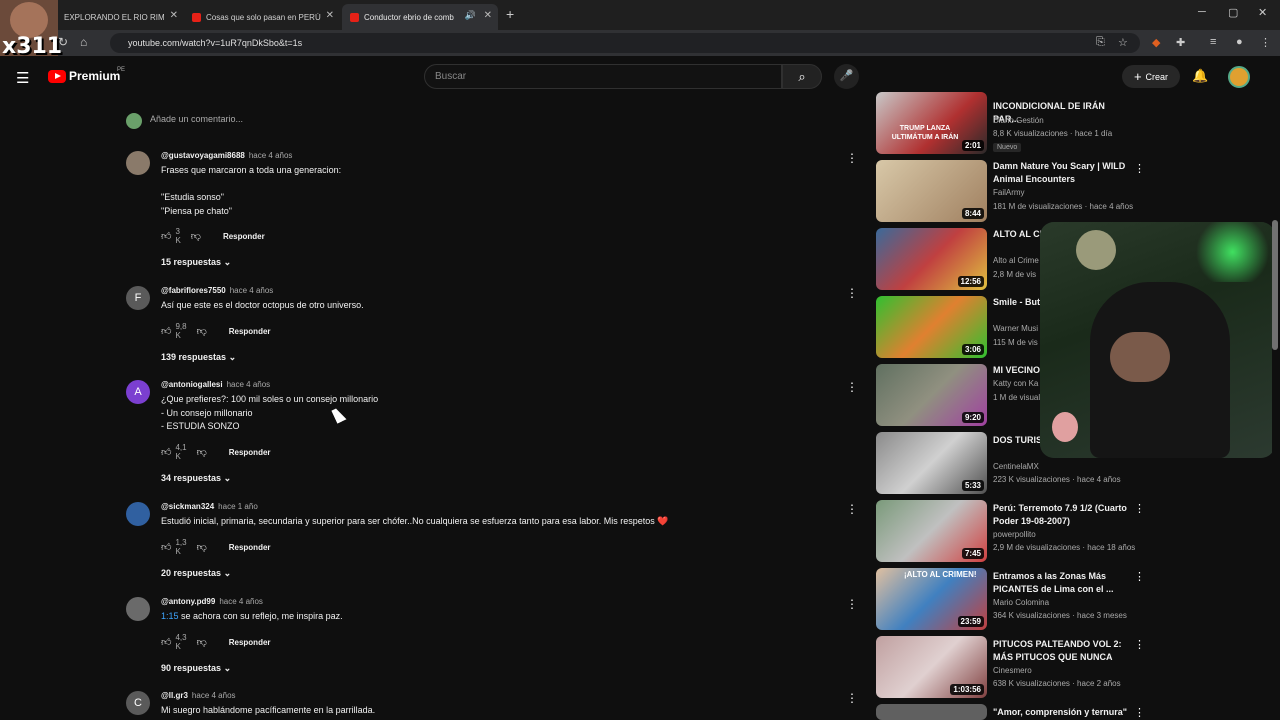  Describe the element at coordinates (420, 17) in the screenshot. I see `tab-conductor-ebrio: Conductor ebrio de comb 🔊 ✕` at that location.